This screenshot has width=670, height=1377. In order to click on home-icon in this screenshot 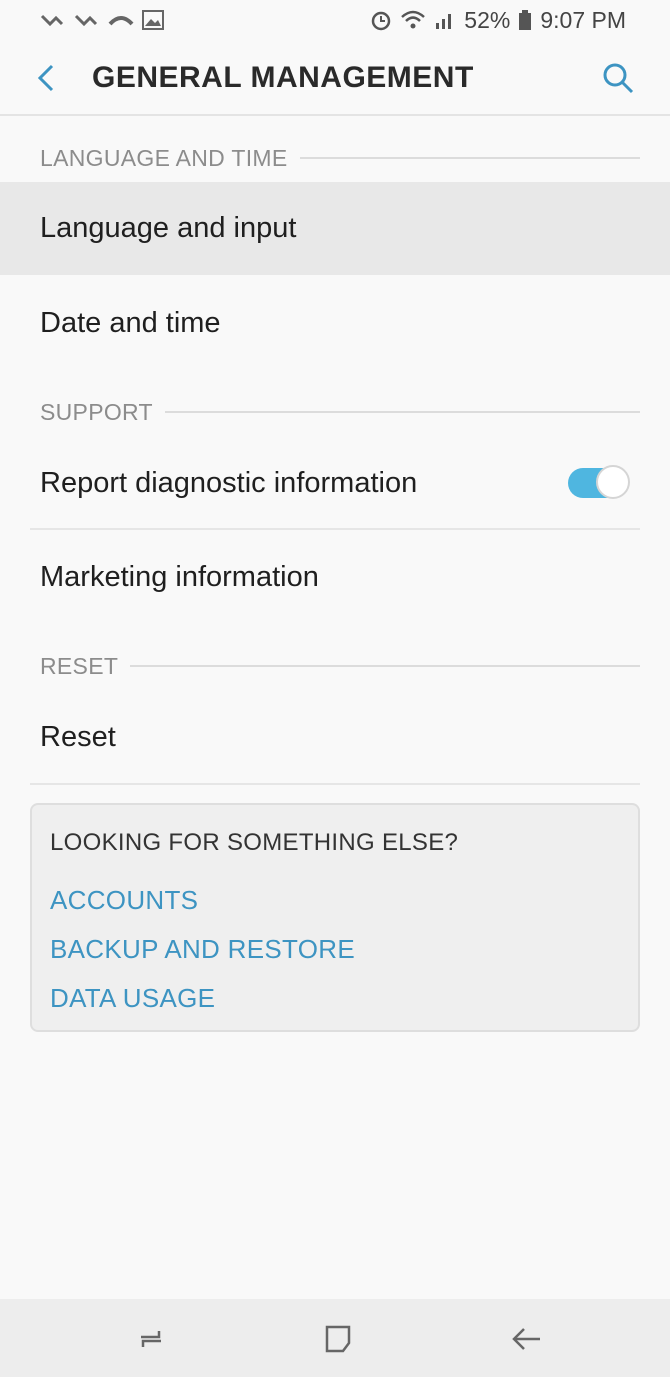, I will do `click(339, 1339)`.